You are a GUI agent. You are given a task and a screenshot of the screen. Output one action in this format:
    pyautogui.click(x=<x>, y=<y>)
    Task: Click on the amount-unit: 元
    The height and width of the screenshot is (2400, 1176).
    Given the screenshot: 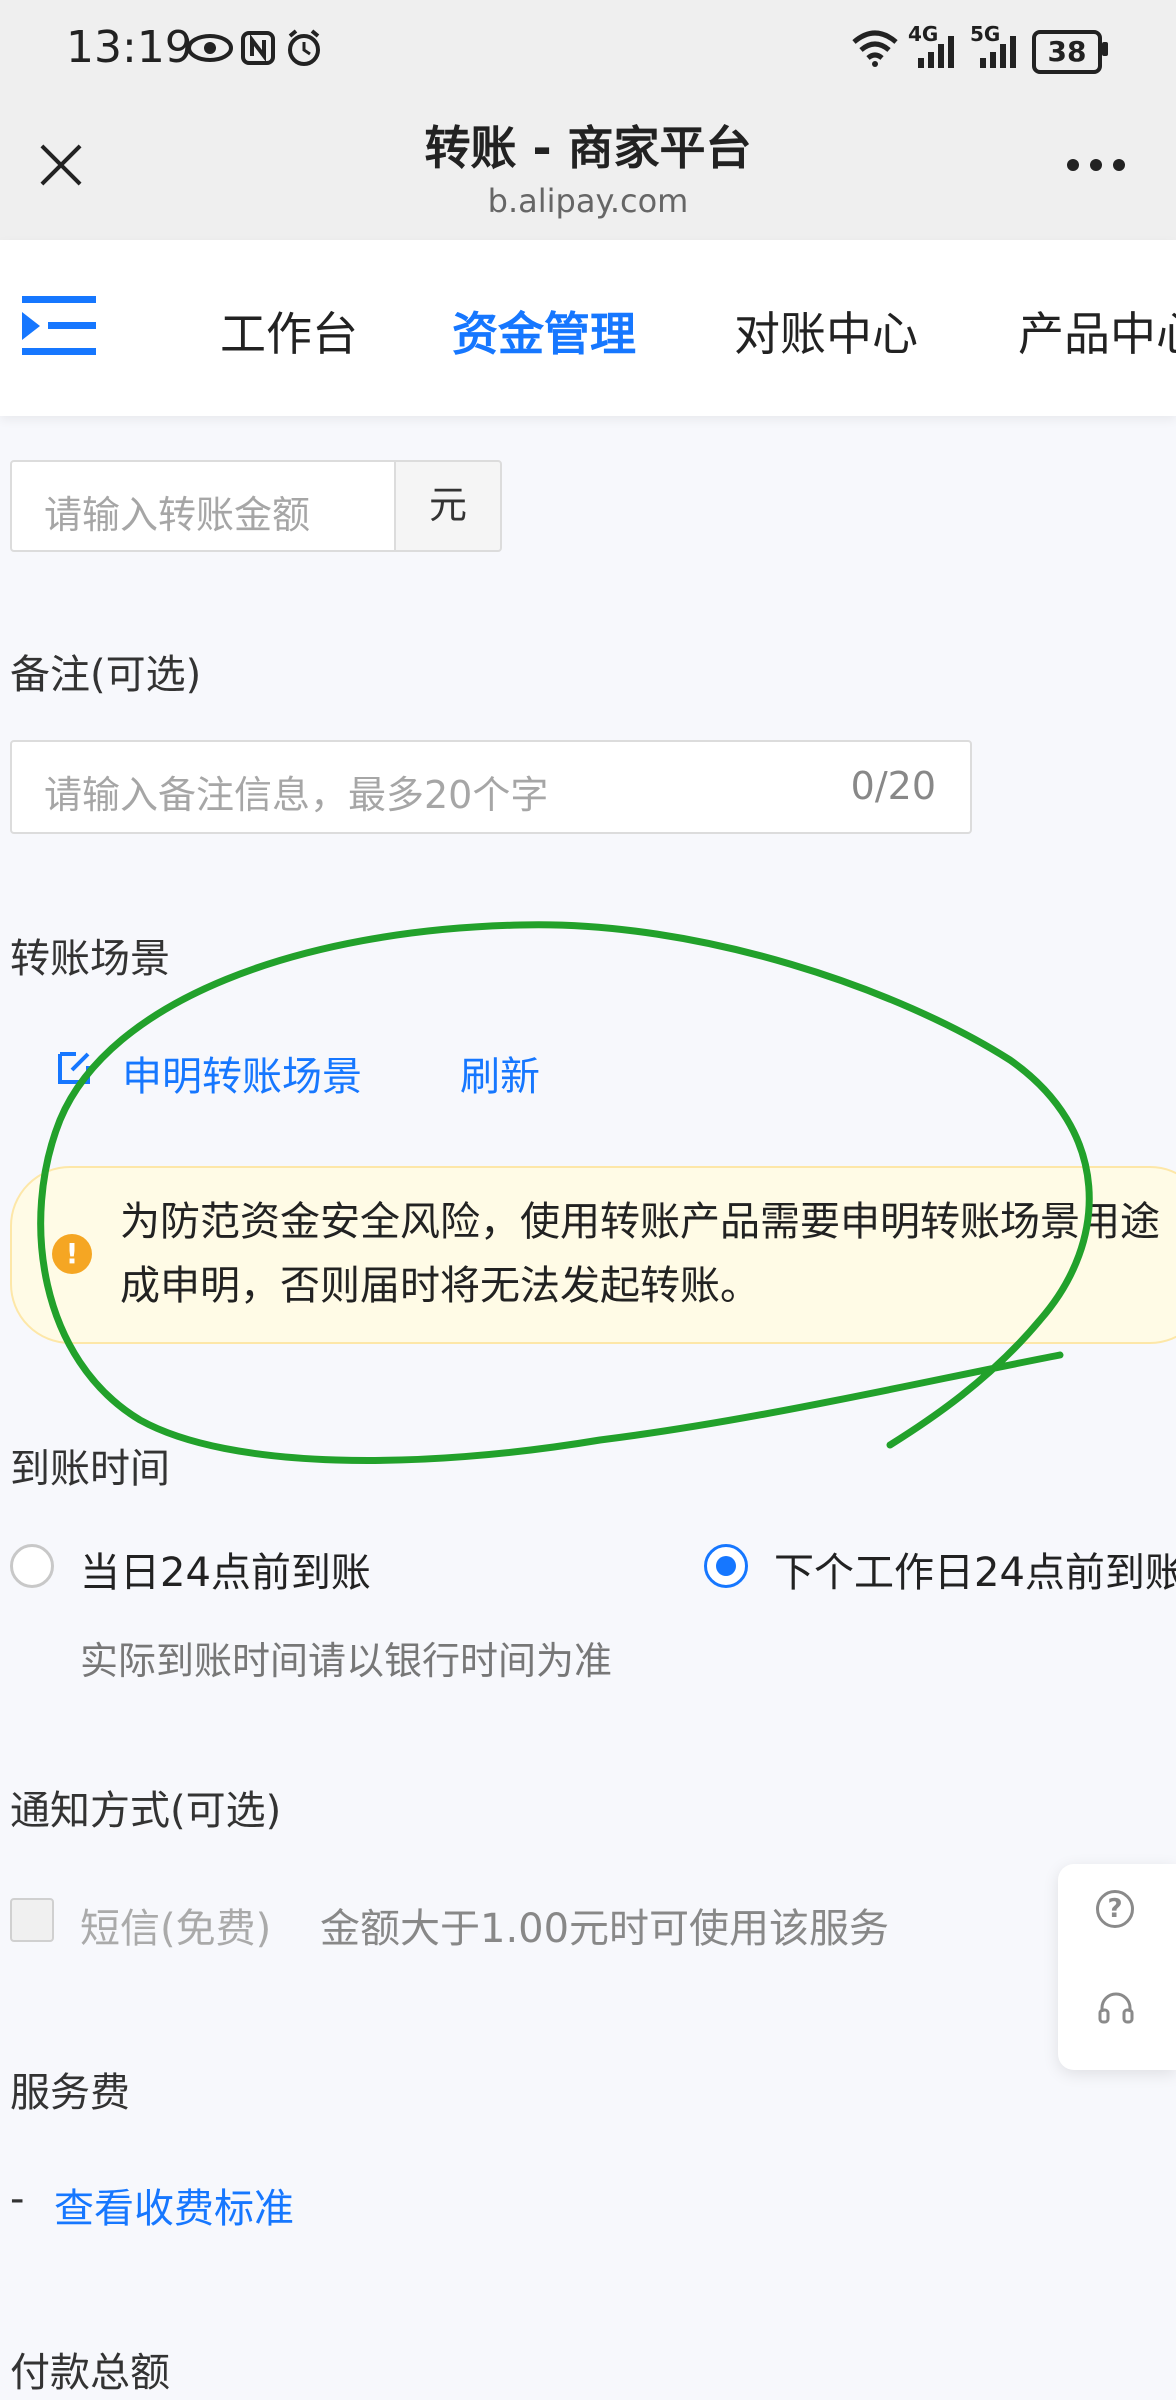 What is the action you would take?
    pyautogui.click(x=448, y=506)
    